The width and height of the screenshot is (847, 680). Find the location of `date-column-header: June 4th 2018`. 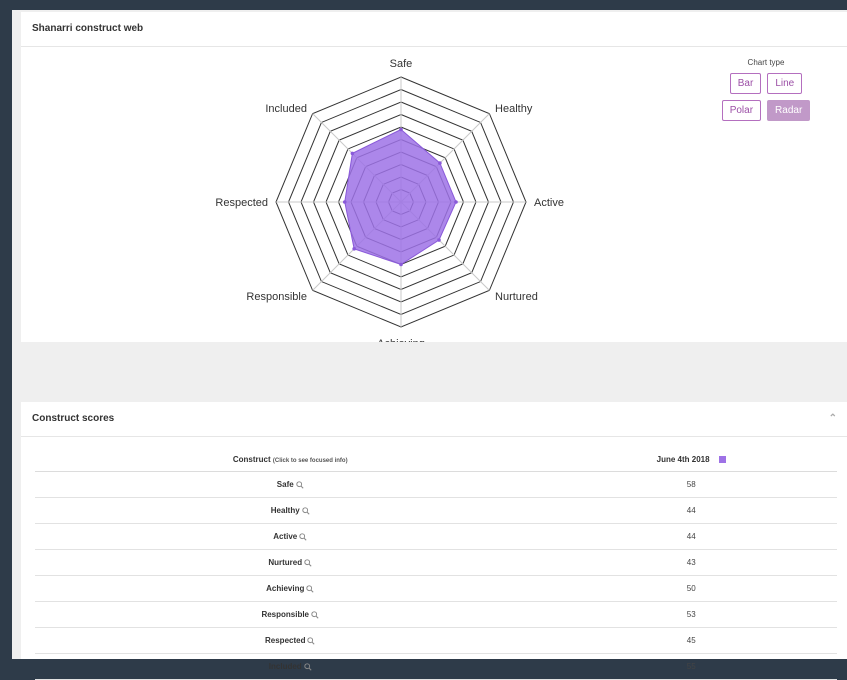

date-column-header: June 4th 2018 is located at coordinates (691, 459).